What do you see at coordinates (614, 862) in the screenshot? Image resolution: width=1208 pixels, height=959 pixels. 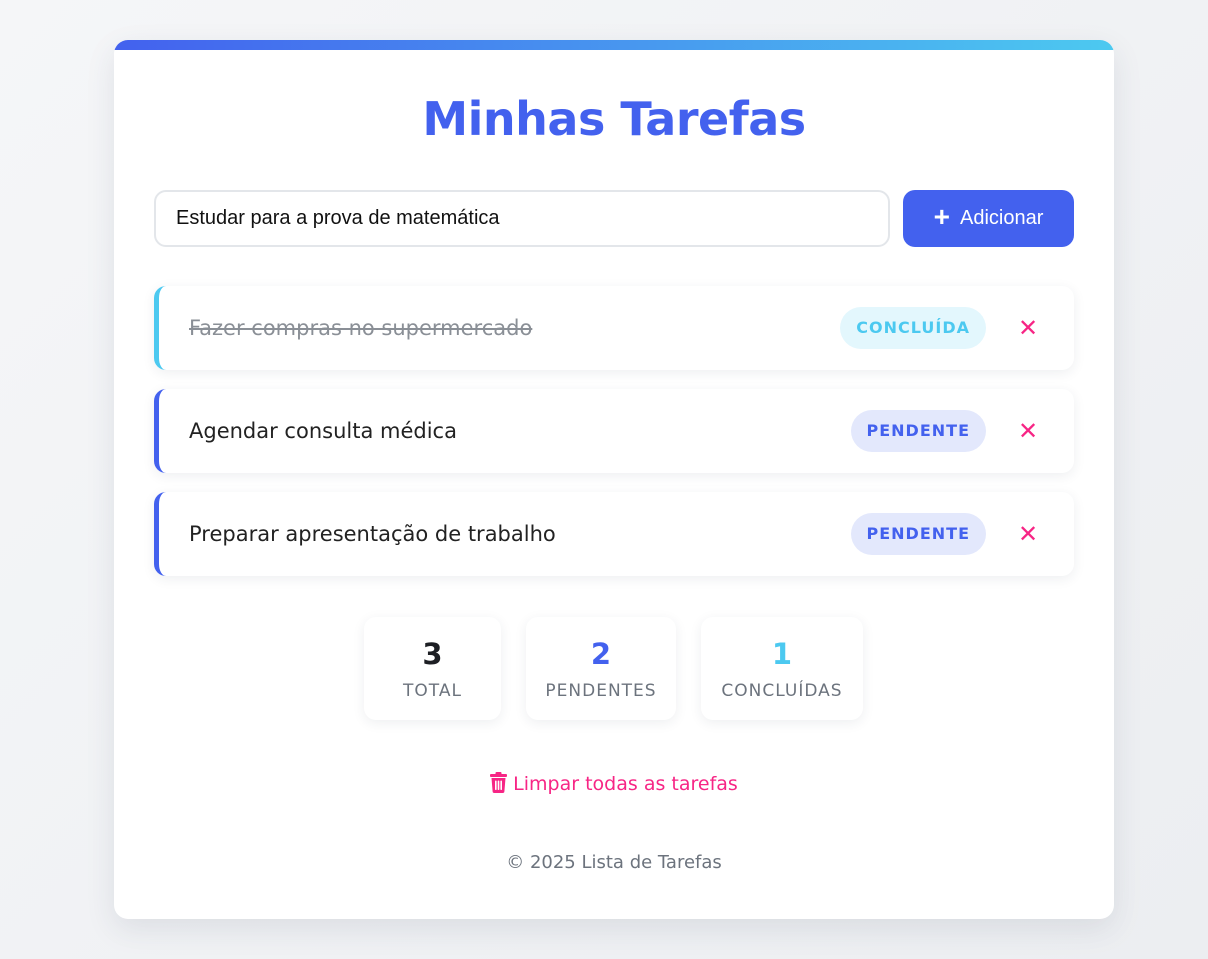 I see `footer-text: © 2025 Lista de Tarefas` at bounding box center [614, 862].